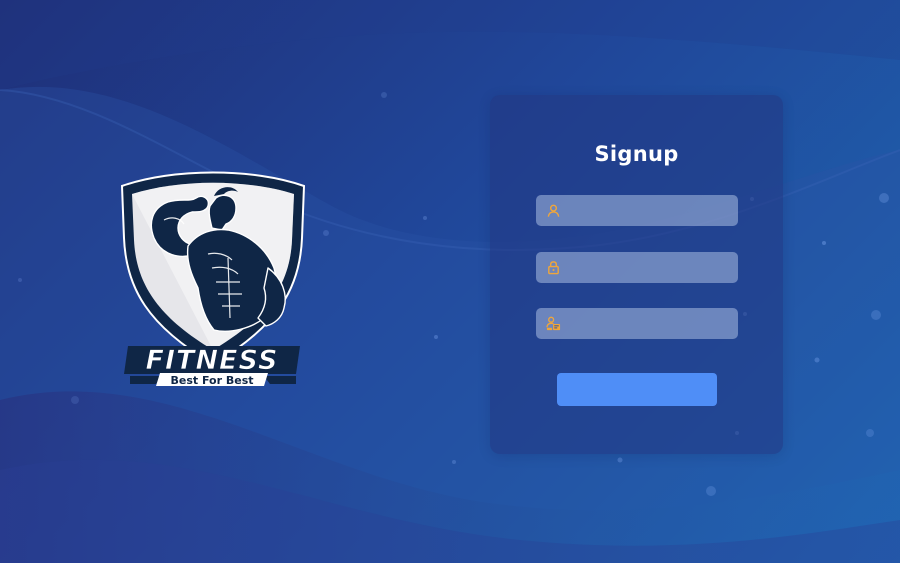 The image size is (900, 563). What do you see at coordinates (637, 389) in the screenshot?
I see `signup-button` at bounding box center [637, 389].